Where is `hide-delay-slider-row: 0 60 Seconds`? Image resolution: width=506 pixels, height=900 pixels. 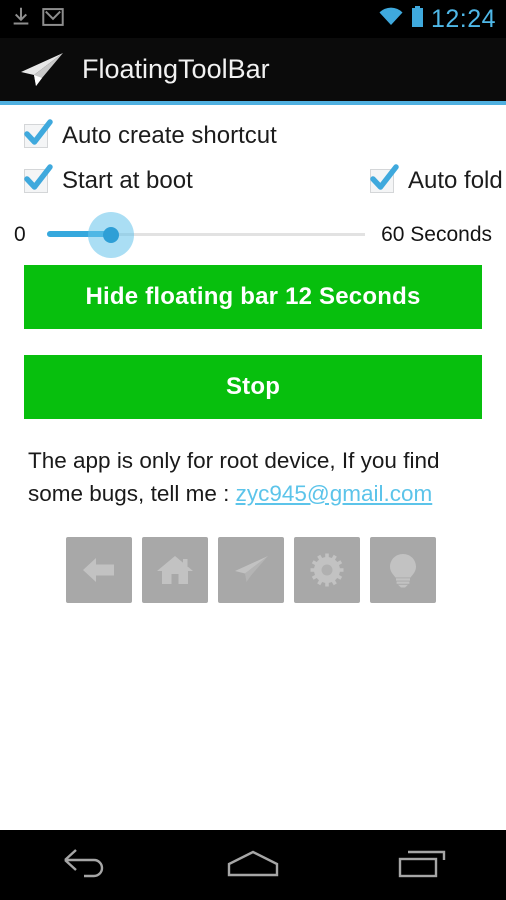 hide-delay-slider-row: 0 60 Seconds is located at coordinates (253, 235).